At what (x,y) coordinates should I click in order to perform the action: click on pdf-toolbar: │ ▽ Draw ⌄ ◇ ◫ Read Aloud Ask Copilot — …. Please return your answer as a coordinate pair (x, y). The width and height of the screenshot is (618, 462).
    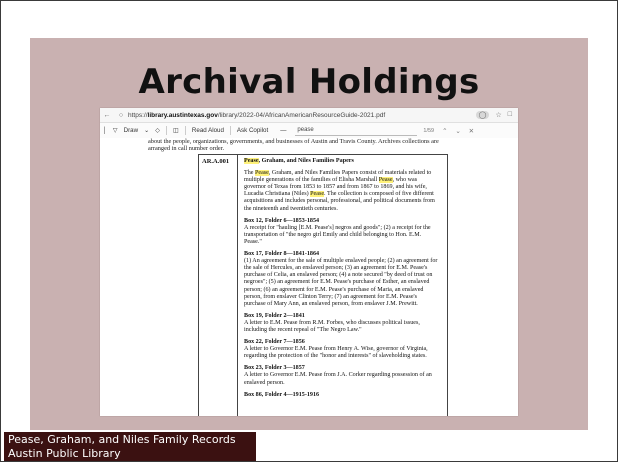
    Looking at the image, I should click on (309, 131).